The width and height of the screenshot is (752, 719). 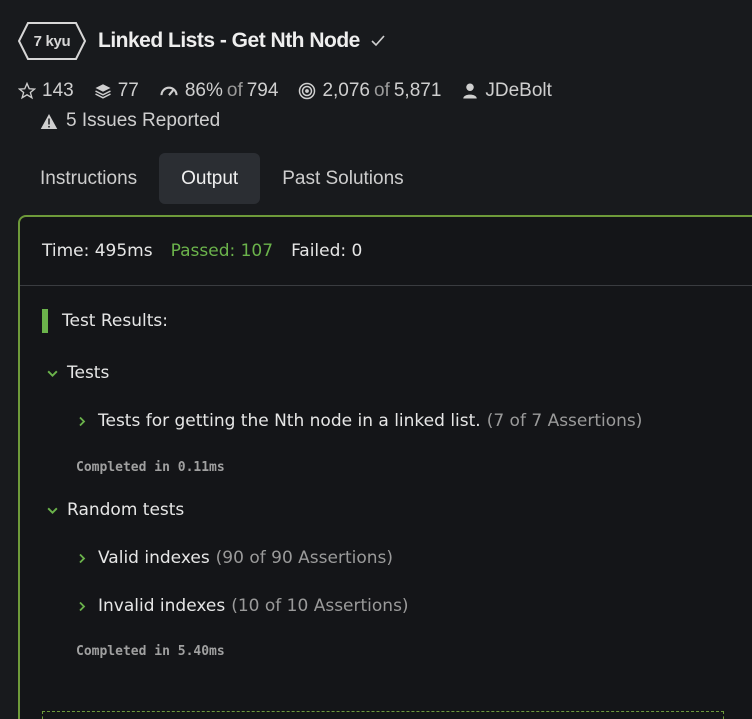 I want to click on kata-title: Linked Lists - Get Nth Node, so click(x=229, y=40).